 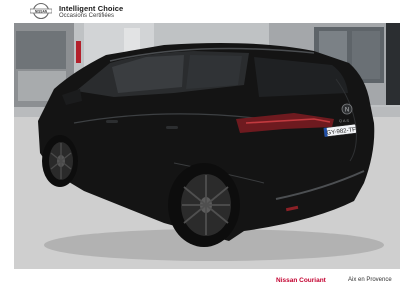 I want to click on front-wheel, so click(x=60, y=161).